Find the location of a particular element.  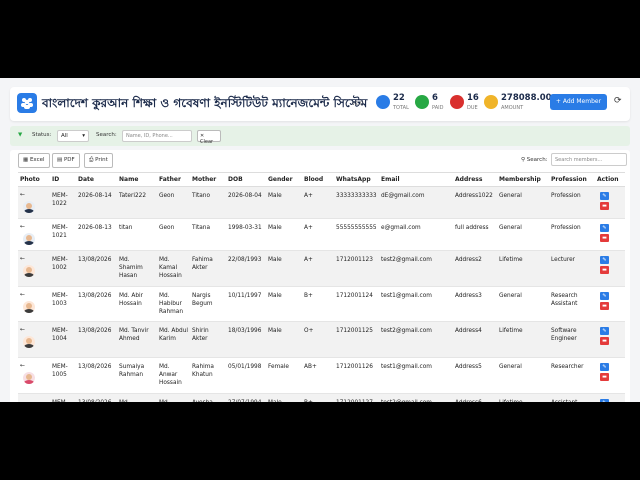

column-header: Membership is located at coordinates (523, 179).